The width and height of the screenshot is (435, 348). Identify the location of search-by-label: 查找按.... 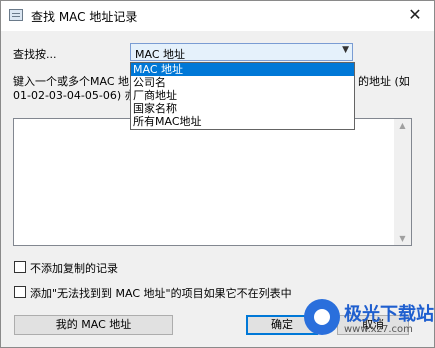
(35, 54).